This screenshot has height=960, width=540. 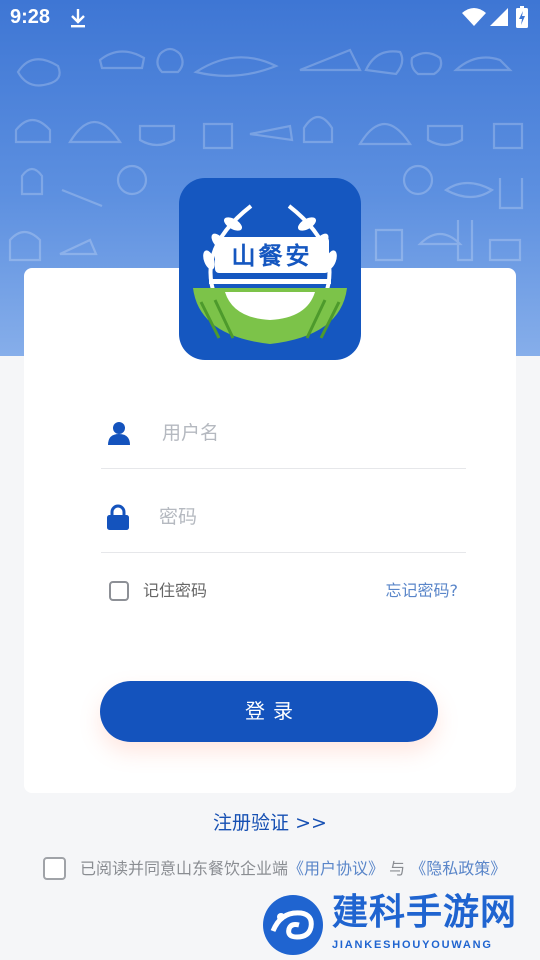 I want to click on user-icon, so click(x=119, y=433).